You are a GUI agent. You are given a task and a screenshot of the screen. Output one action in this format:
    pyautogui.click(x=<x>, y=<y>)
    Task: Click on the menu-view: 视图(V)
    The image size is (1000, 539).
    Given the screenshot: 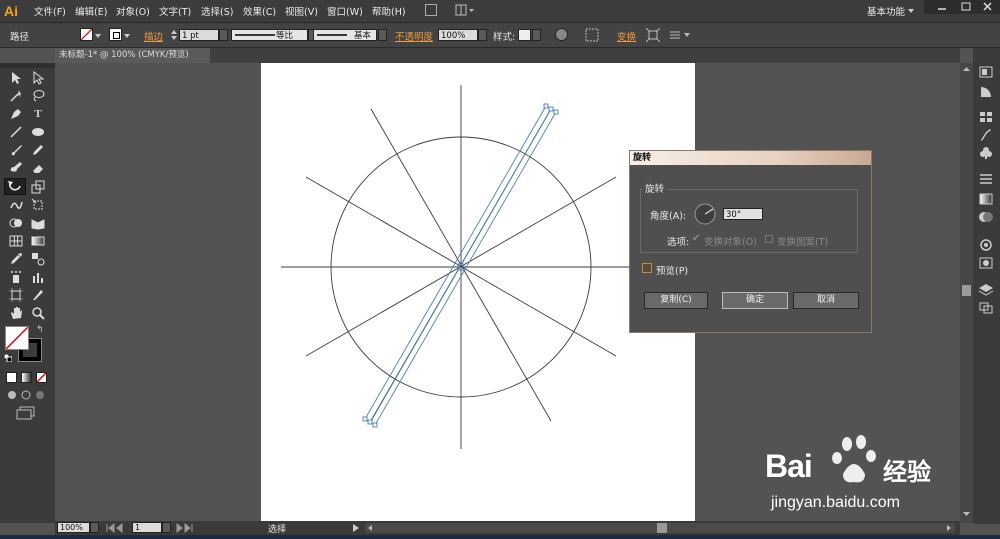 What is the action you would take?
    pyautogui.click(x=301, y=11)
    